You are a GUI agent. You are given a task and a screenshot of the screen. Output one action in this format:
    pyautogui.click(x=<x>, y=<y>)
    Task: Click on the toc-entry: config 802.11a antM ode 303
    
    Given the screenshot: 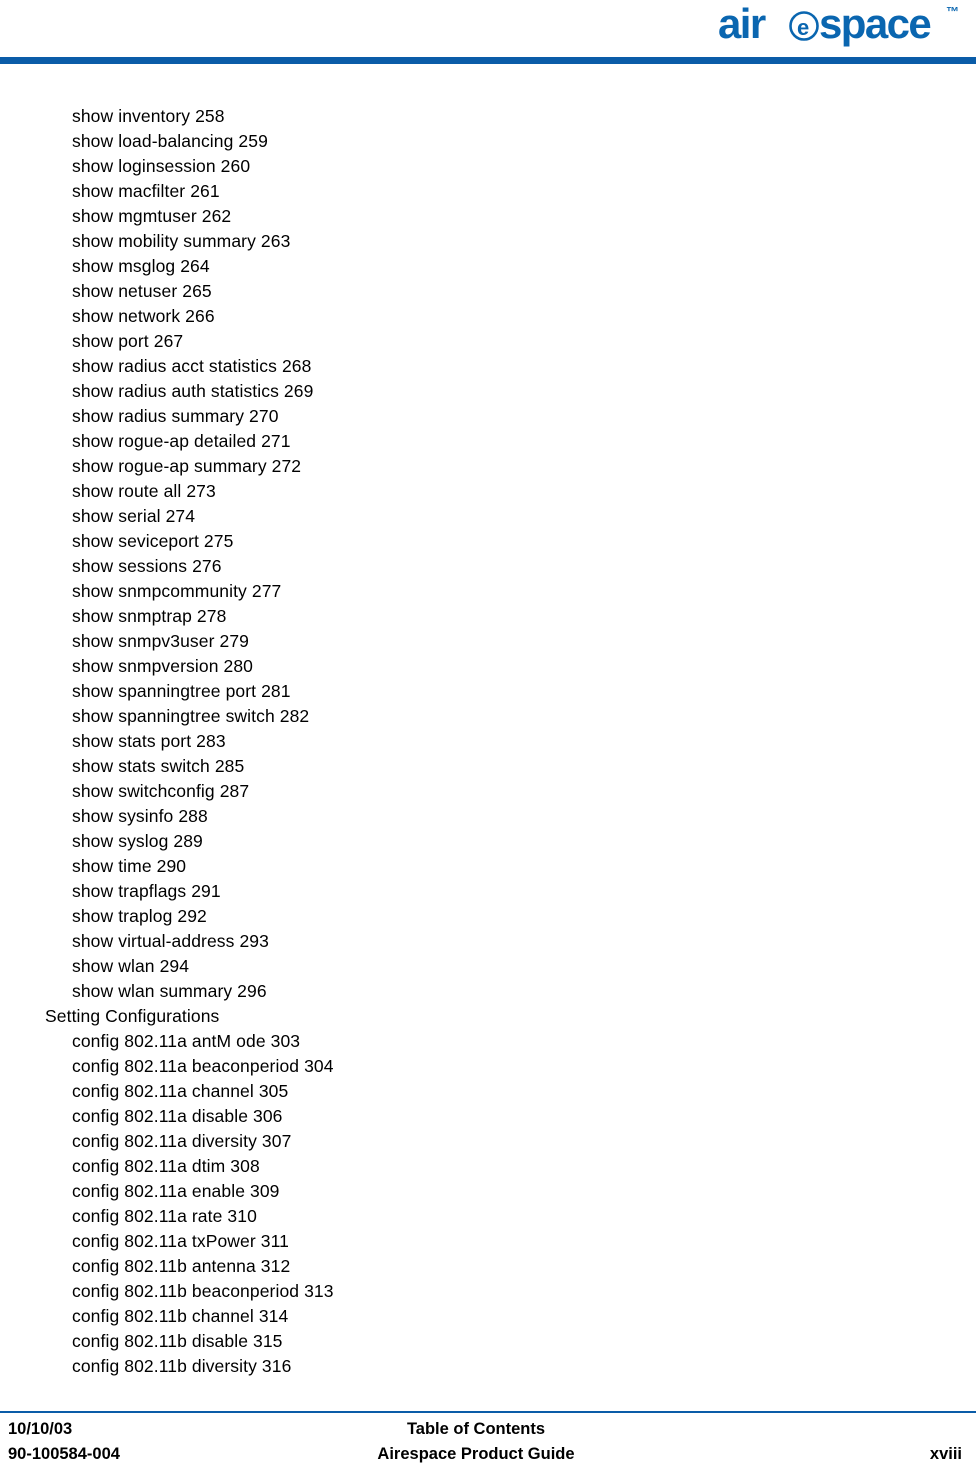 What is the action you would take?
    pyautogui.click(x=488, y=1041)
    